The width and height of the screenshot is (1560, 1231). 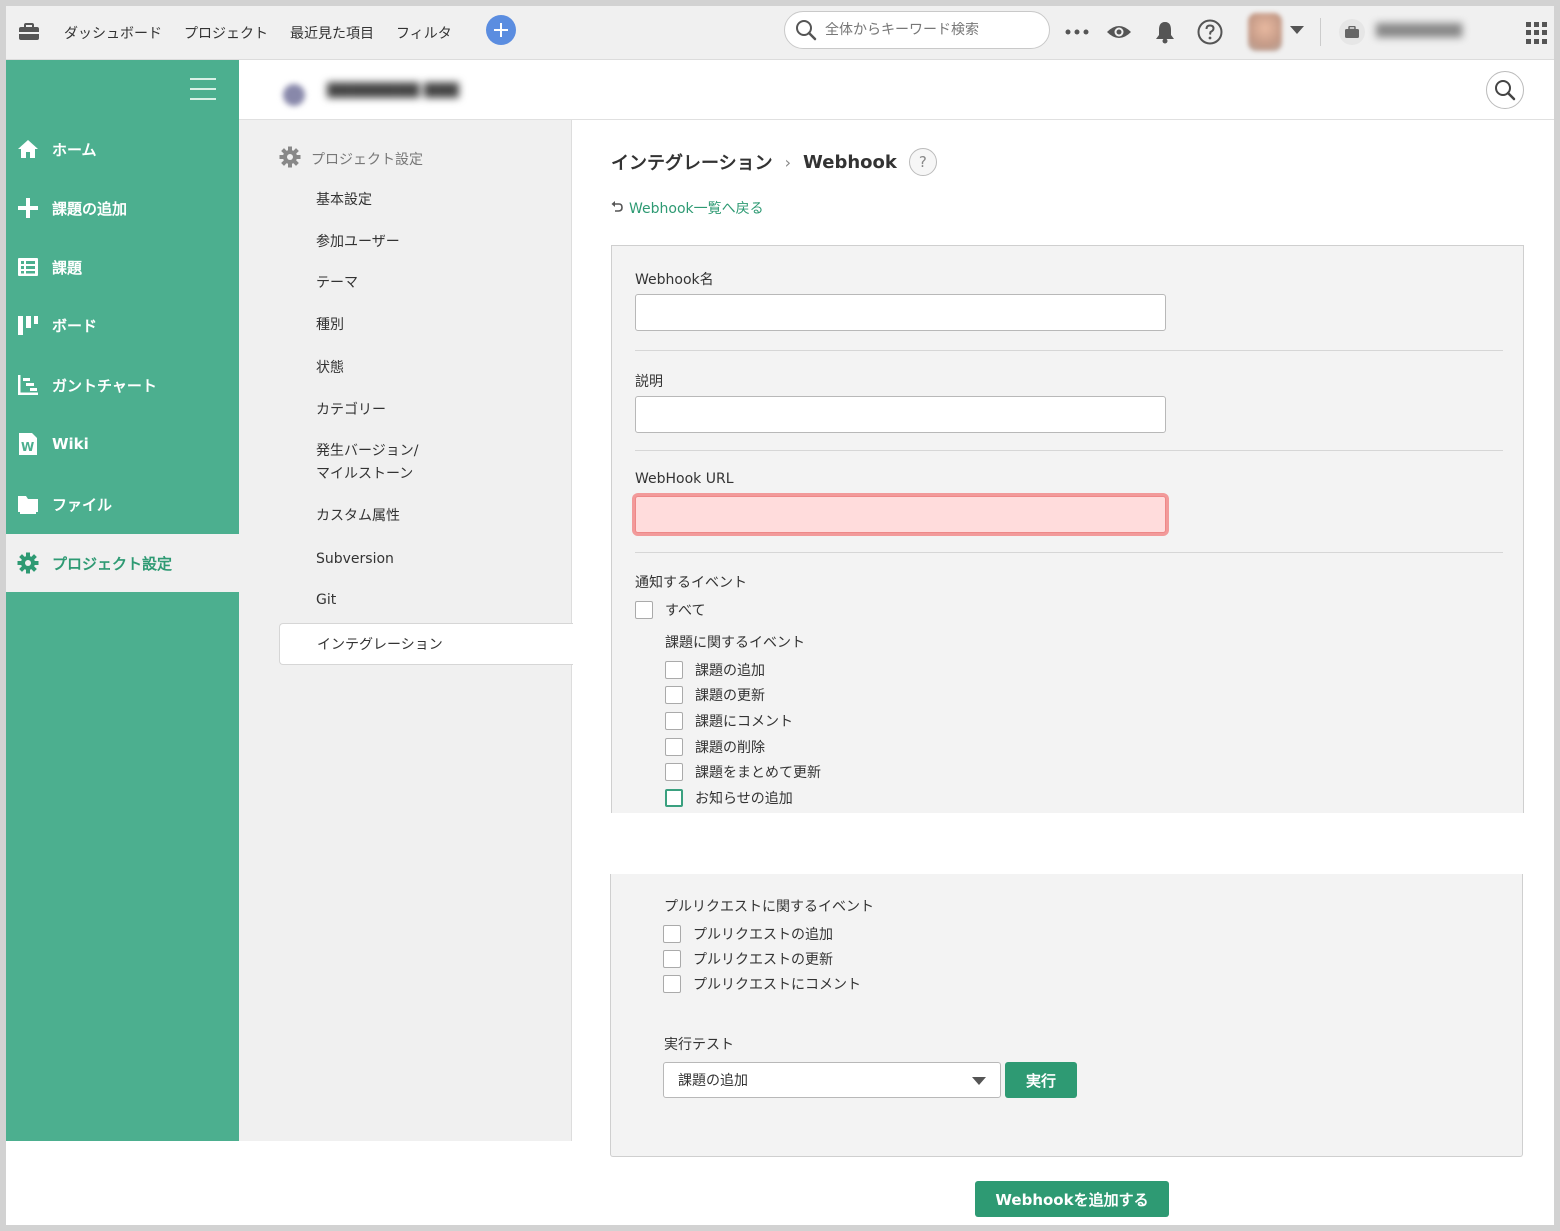 What do you see at coordinates (922, 162) in the screenshot?
I see `help-icon: ?` at bounding box center [922, 162].